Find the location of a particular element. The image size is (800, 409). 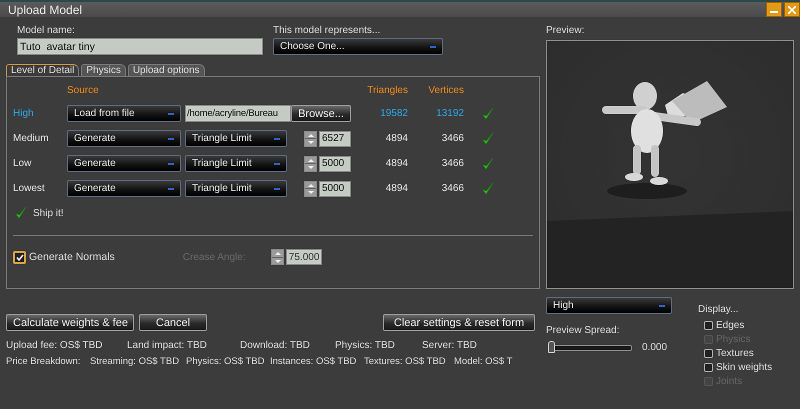

price-text: Instances: OS$ TBD is located at coordinates (314, 361).